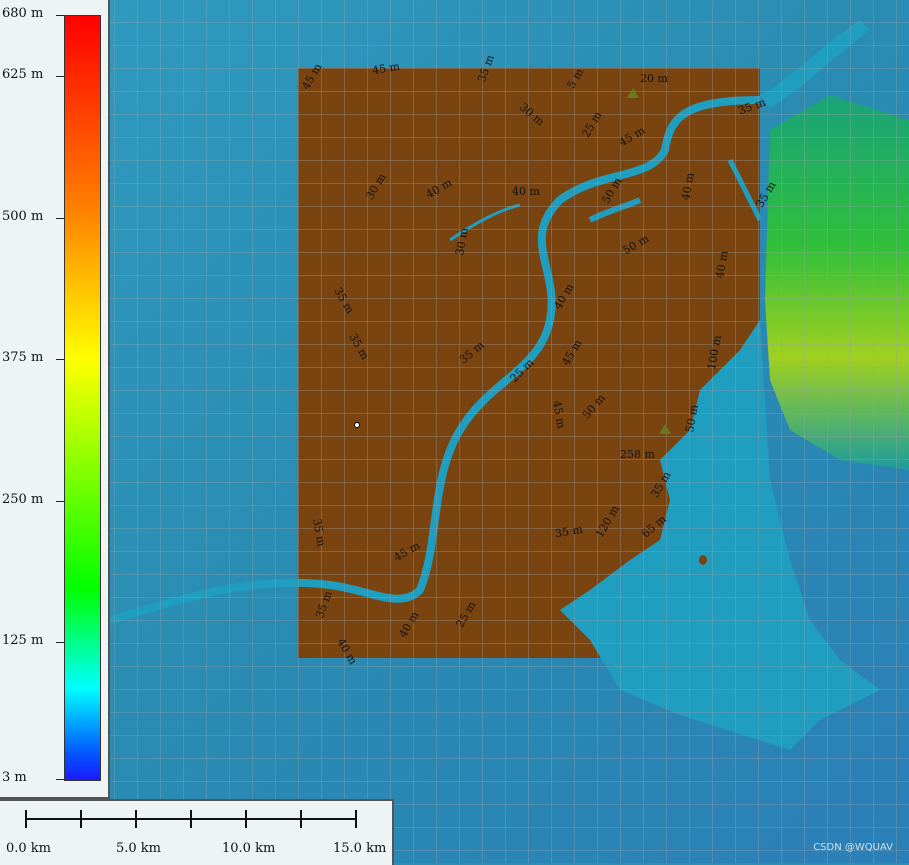 This screenshot has width=909, height=865. What do you see at coordinates (23, 640) in the screenshot?
I see `legend-tick-label: 125 m` at bounding box center [23, 640].